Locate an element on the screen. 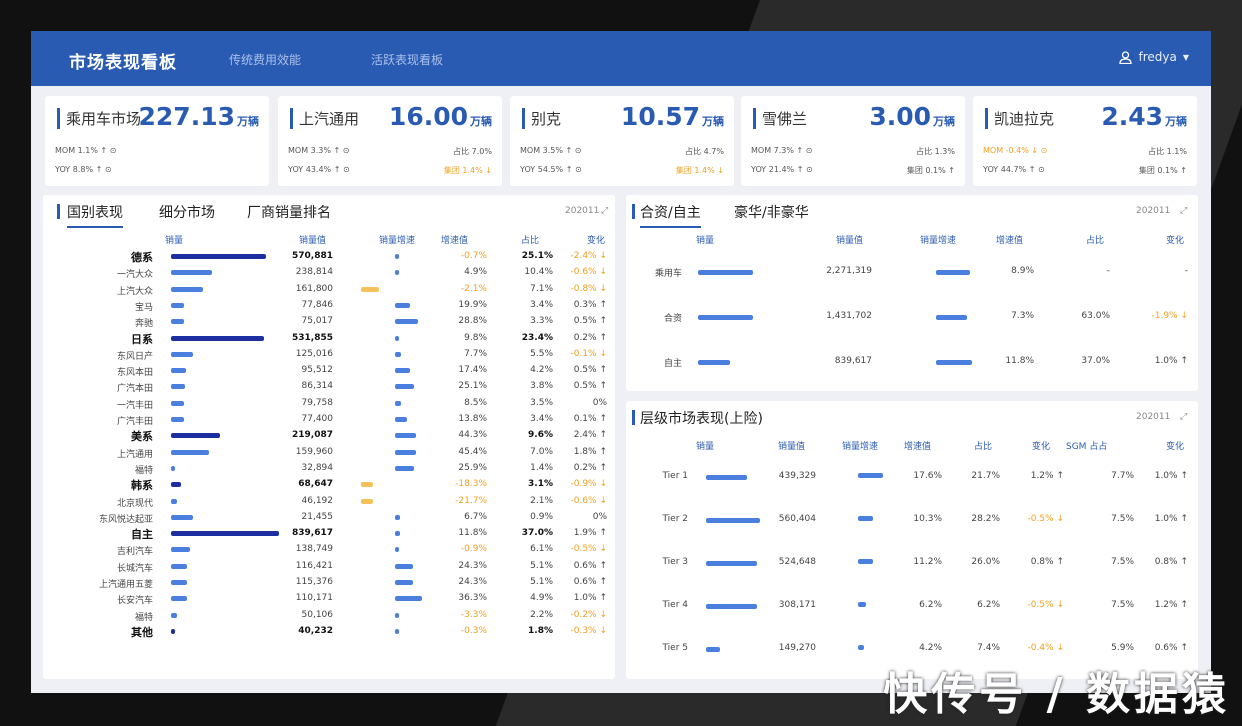 This screenshot has width=1242, height=726. nav-tab-traditional: 传统费用效能 is located at coordinates (265, 59).